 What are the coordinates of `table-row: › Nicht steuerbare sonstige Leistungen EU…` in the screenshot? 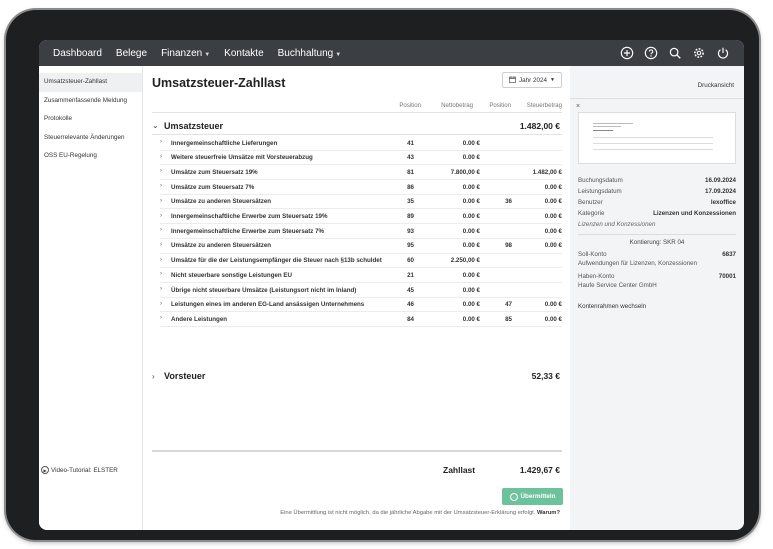 It's located at (361, 275).